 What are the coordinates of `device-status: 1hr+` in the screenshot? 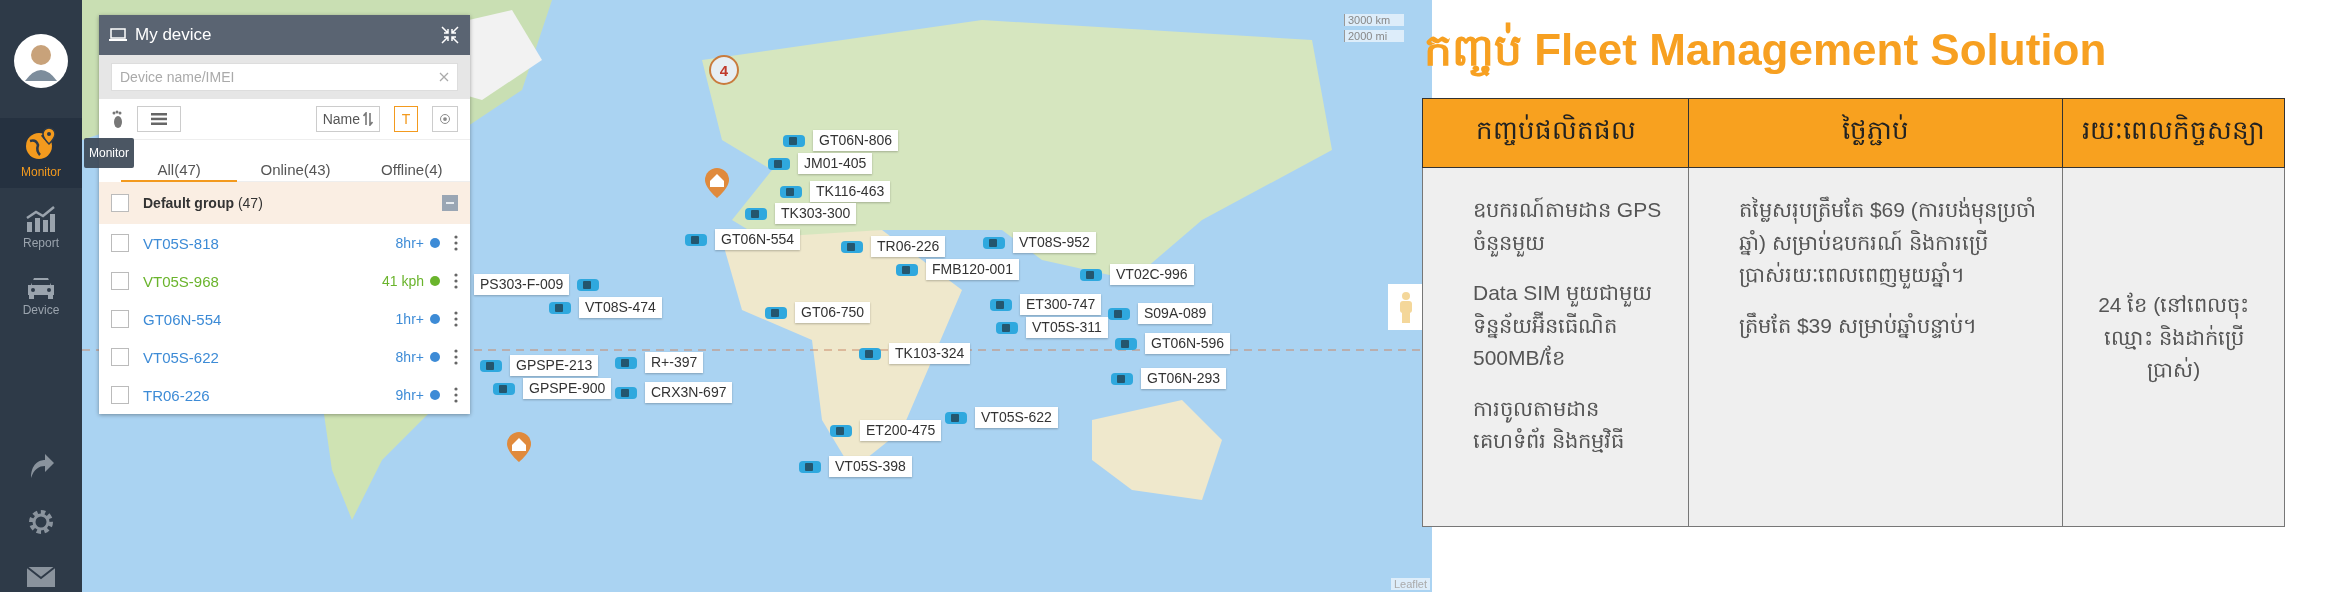 It's located at (409, 319).